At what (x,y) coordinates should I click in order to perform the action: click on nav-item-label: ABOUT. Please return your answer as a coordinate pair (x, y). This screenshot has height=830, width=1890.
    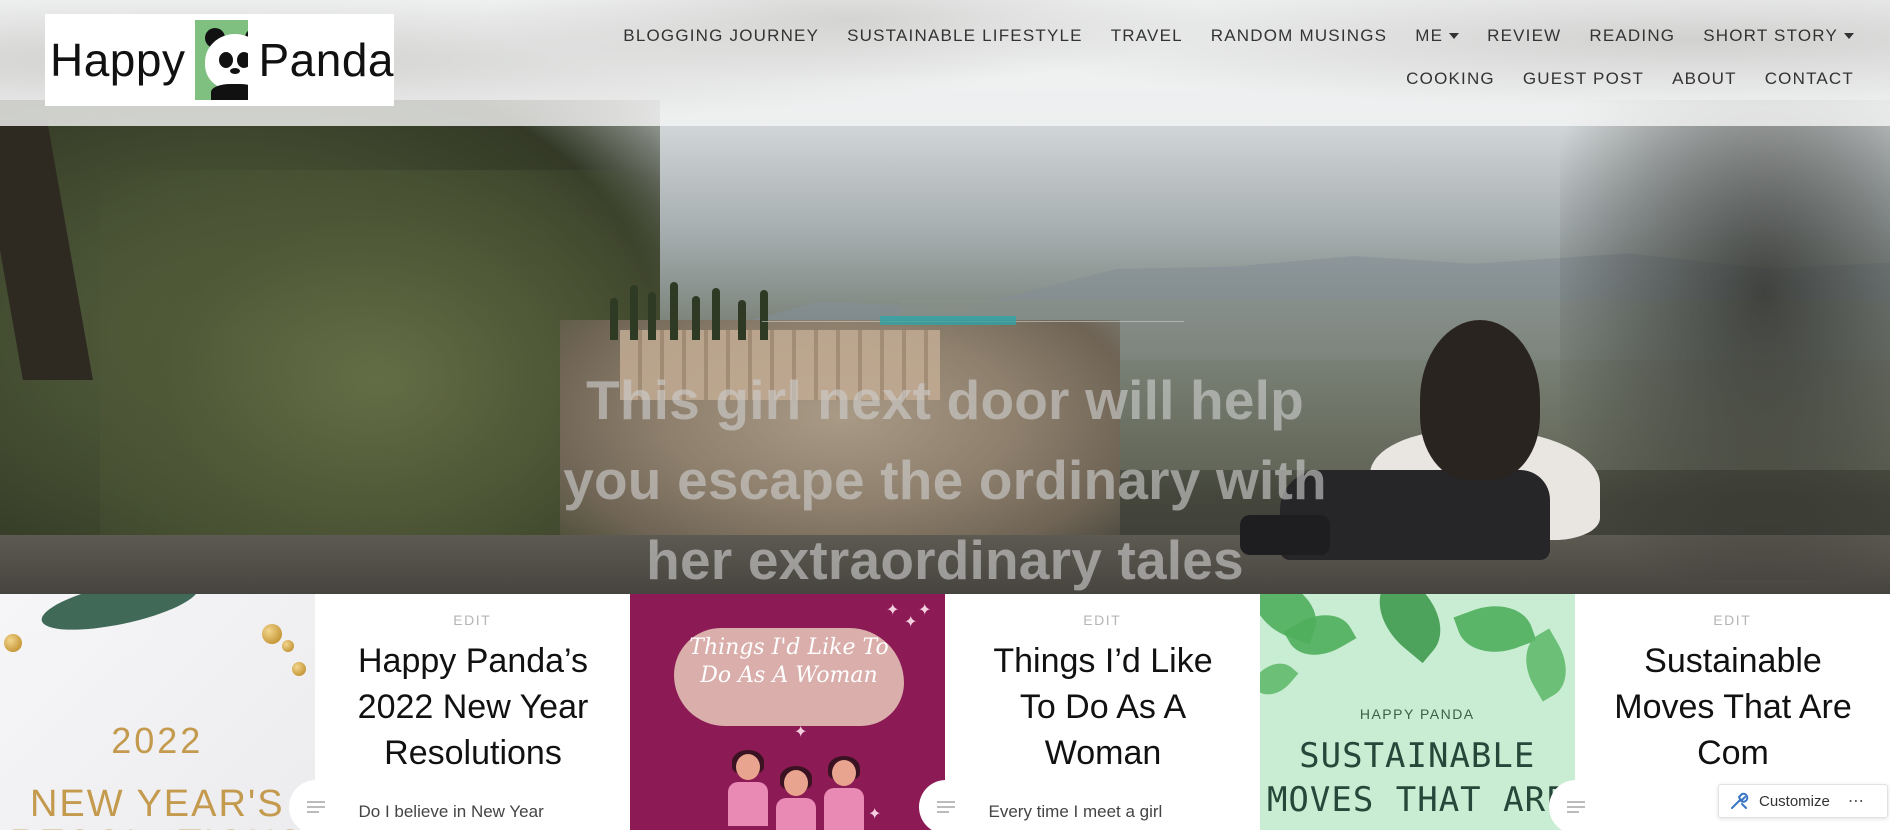
    Looking at the image, I should click on (1704, 78).